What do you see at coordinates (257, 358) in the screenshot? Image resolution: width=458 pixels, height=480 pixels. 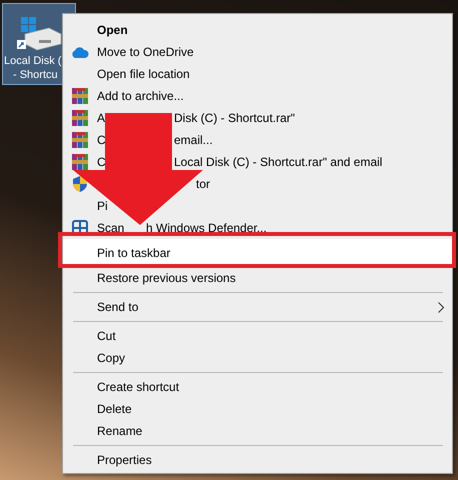 I see `menu-item: Copy` at bounding box center [257, 358].